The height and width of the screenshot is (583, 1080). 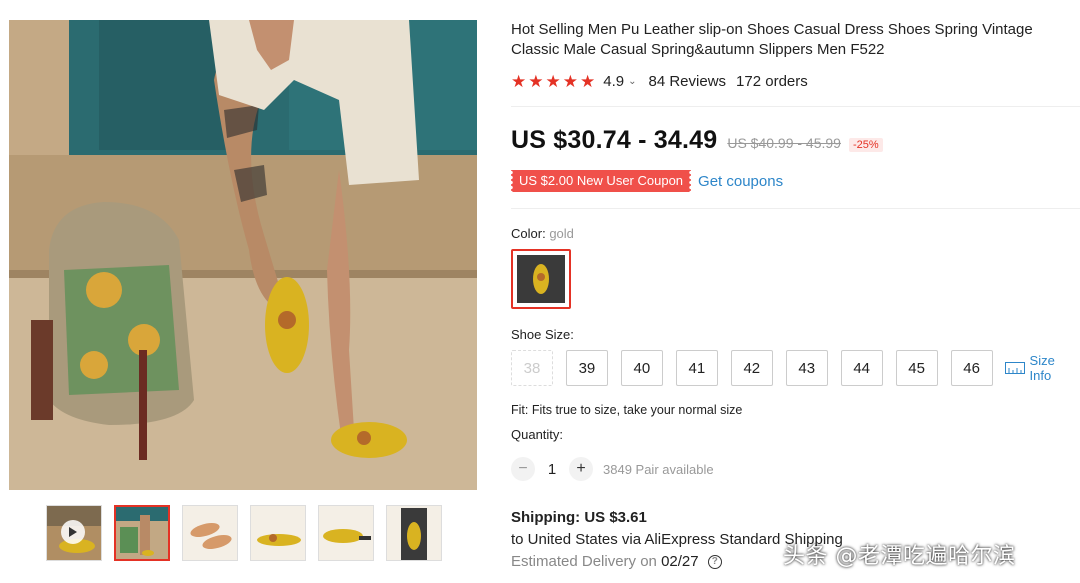 I want to click on watermark: 头条 @老潭吃遍哈尔滨, so click(x=899, y=556).